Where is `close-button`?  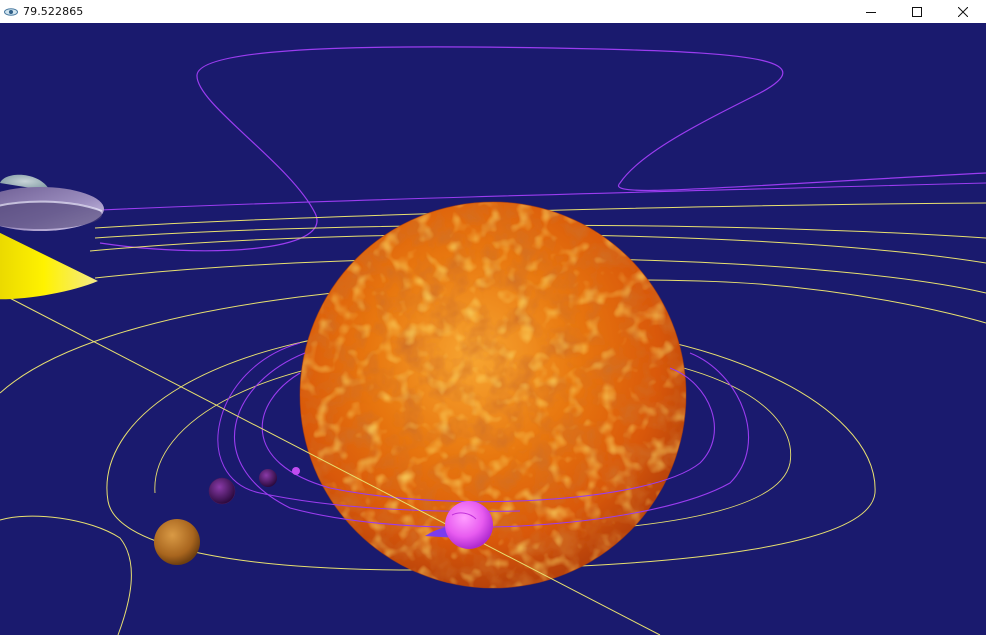 close-button is located at coordinates (963, 11).